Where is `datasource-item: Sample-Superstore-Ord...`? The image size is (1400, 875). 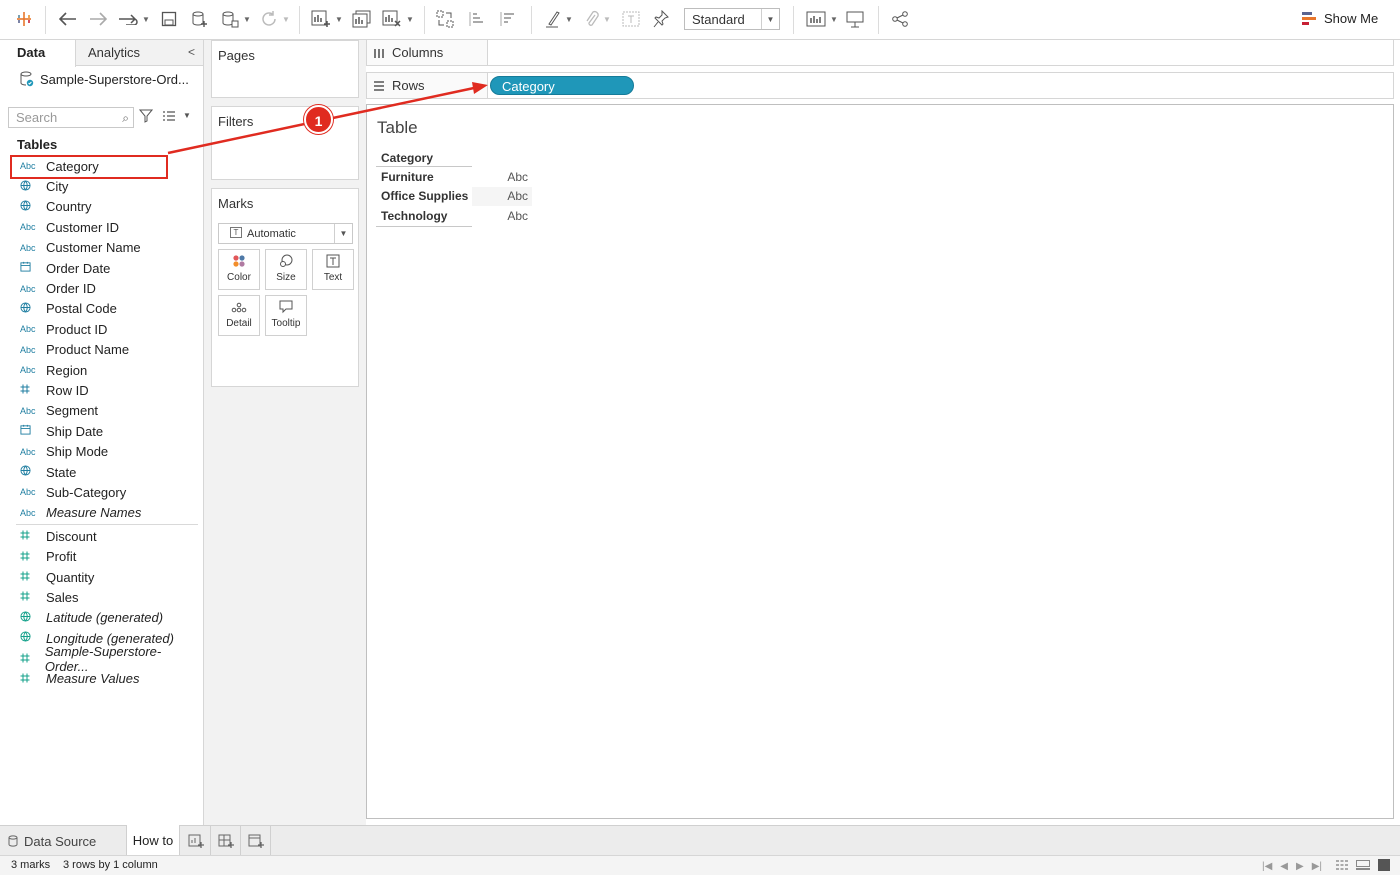
datasource-item: Sample-Superstore-Ord... is located at coordinates (104, 79).